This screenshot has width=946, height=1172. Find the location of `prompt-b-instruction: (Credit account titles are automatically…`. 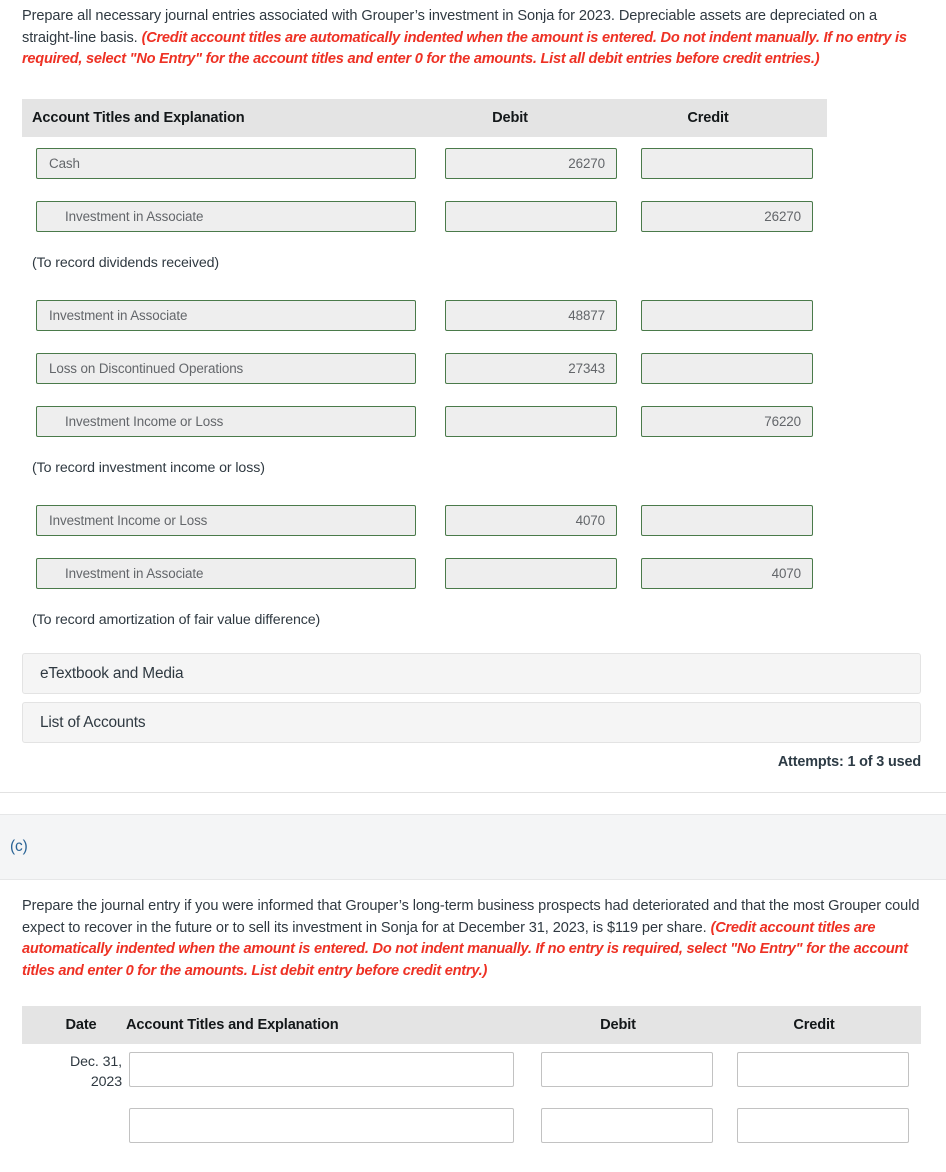

prompt-b-instruction: (Credit account titles are automatically… is located at coordinates (464, 48).